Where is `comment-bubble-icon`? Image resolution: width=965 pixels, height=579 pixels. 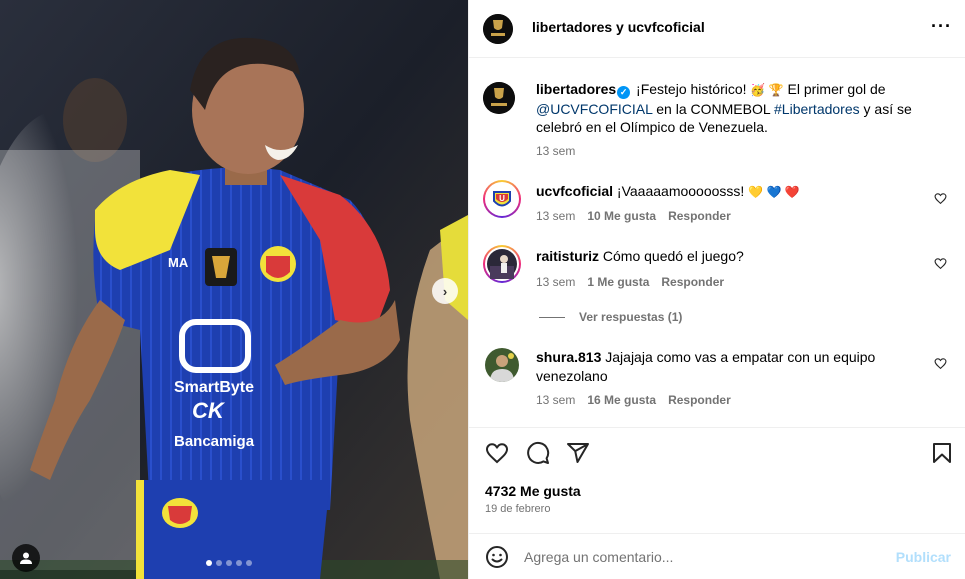 comment-bubble-icon is located at coordinates (538, 453).